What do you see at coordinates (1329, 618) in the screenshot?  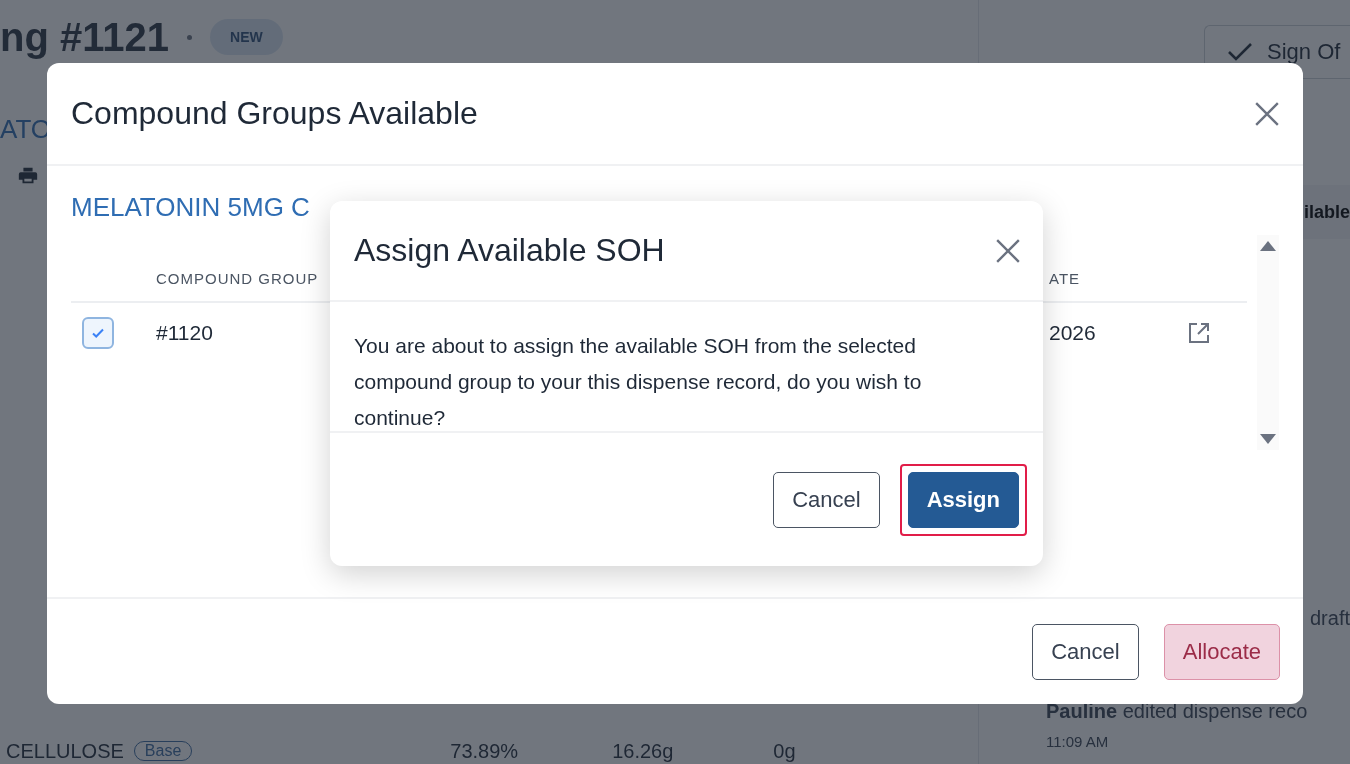 I see `activity-text: draft` at bounding box center [1329, 618].